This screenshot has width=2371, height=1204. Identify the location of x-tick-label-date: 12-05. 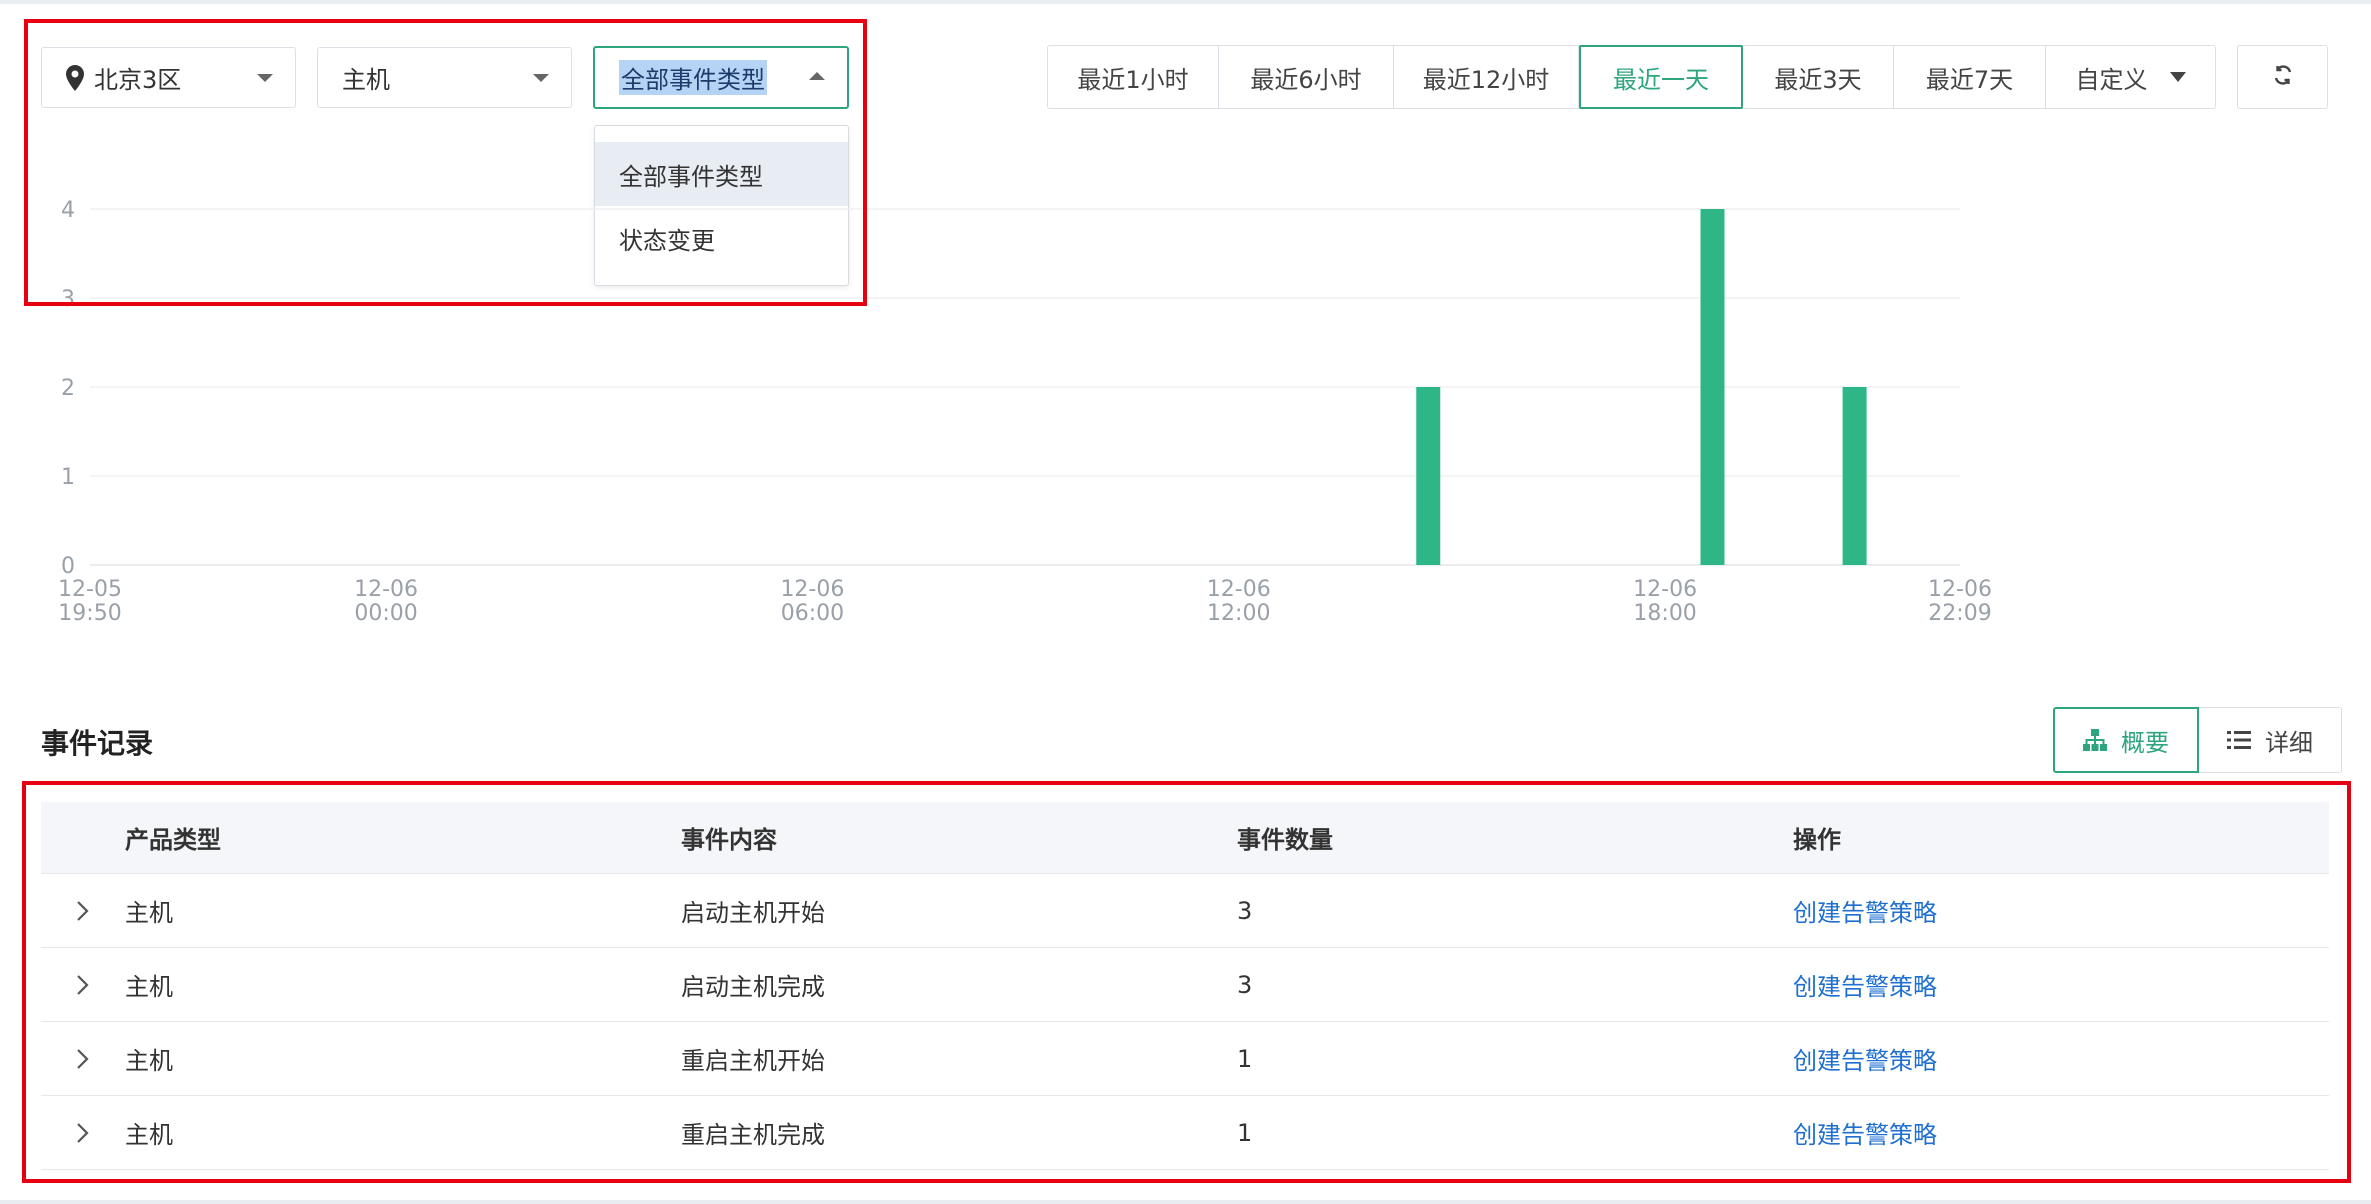
(90, 589).